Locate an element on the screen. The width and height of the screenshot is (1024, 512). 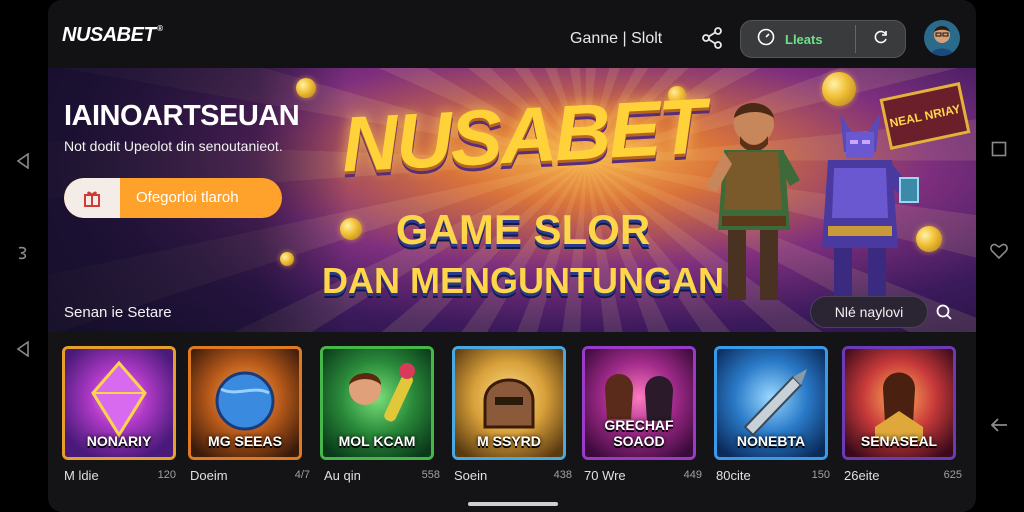
search-icon is located at coordinates (944, 312).